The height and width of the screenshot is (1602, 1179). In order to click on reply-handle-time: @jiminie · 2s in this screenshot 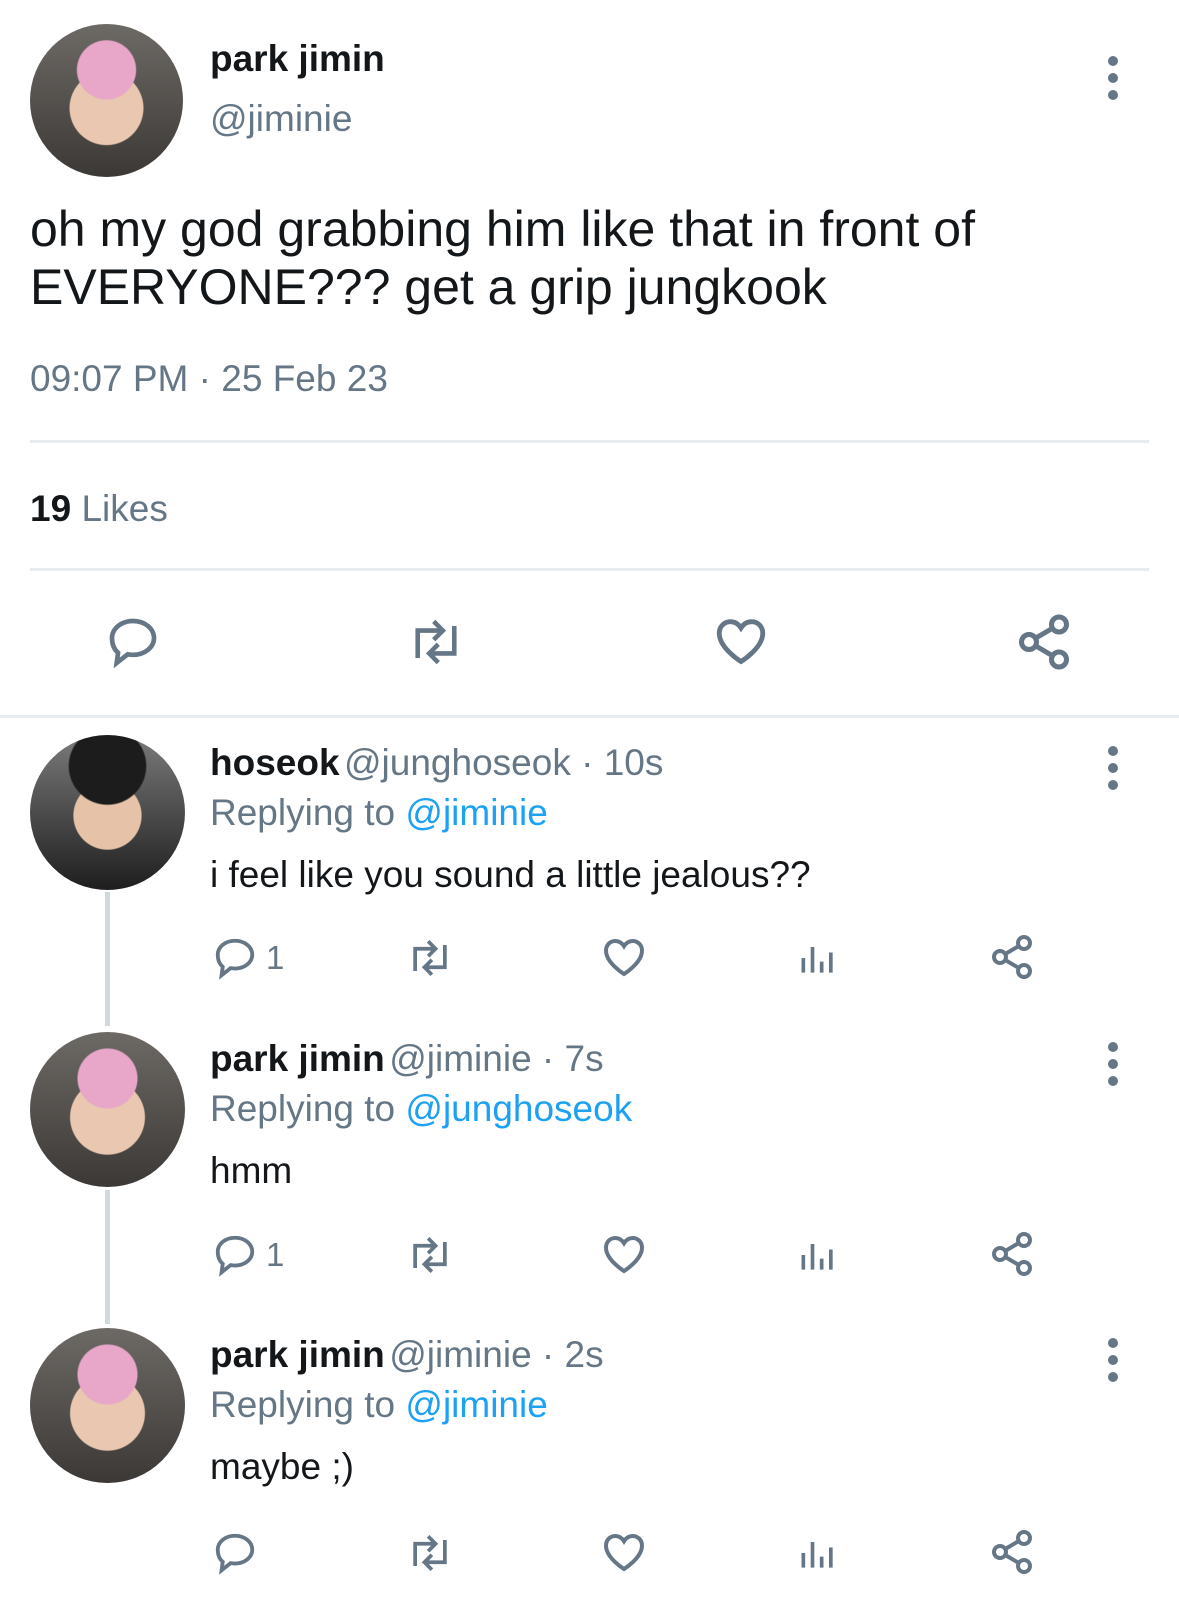, I will do `click(496, 1354)`.